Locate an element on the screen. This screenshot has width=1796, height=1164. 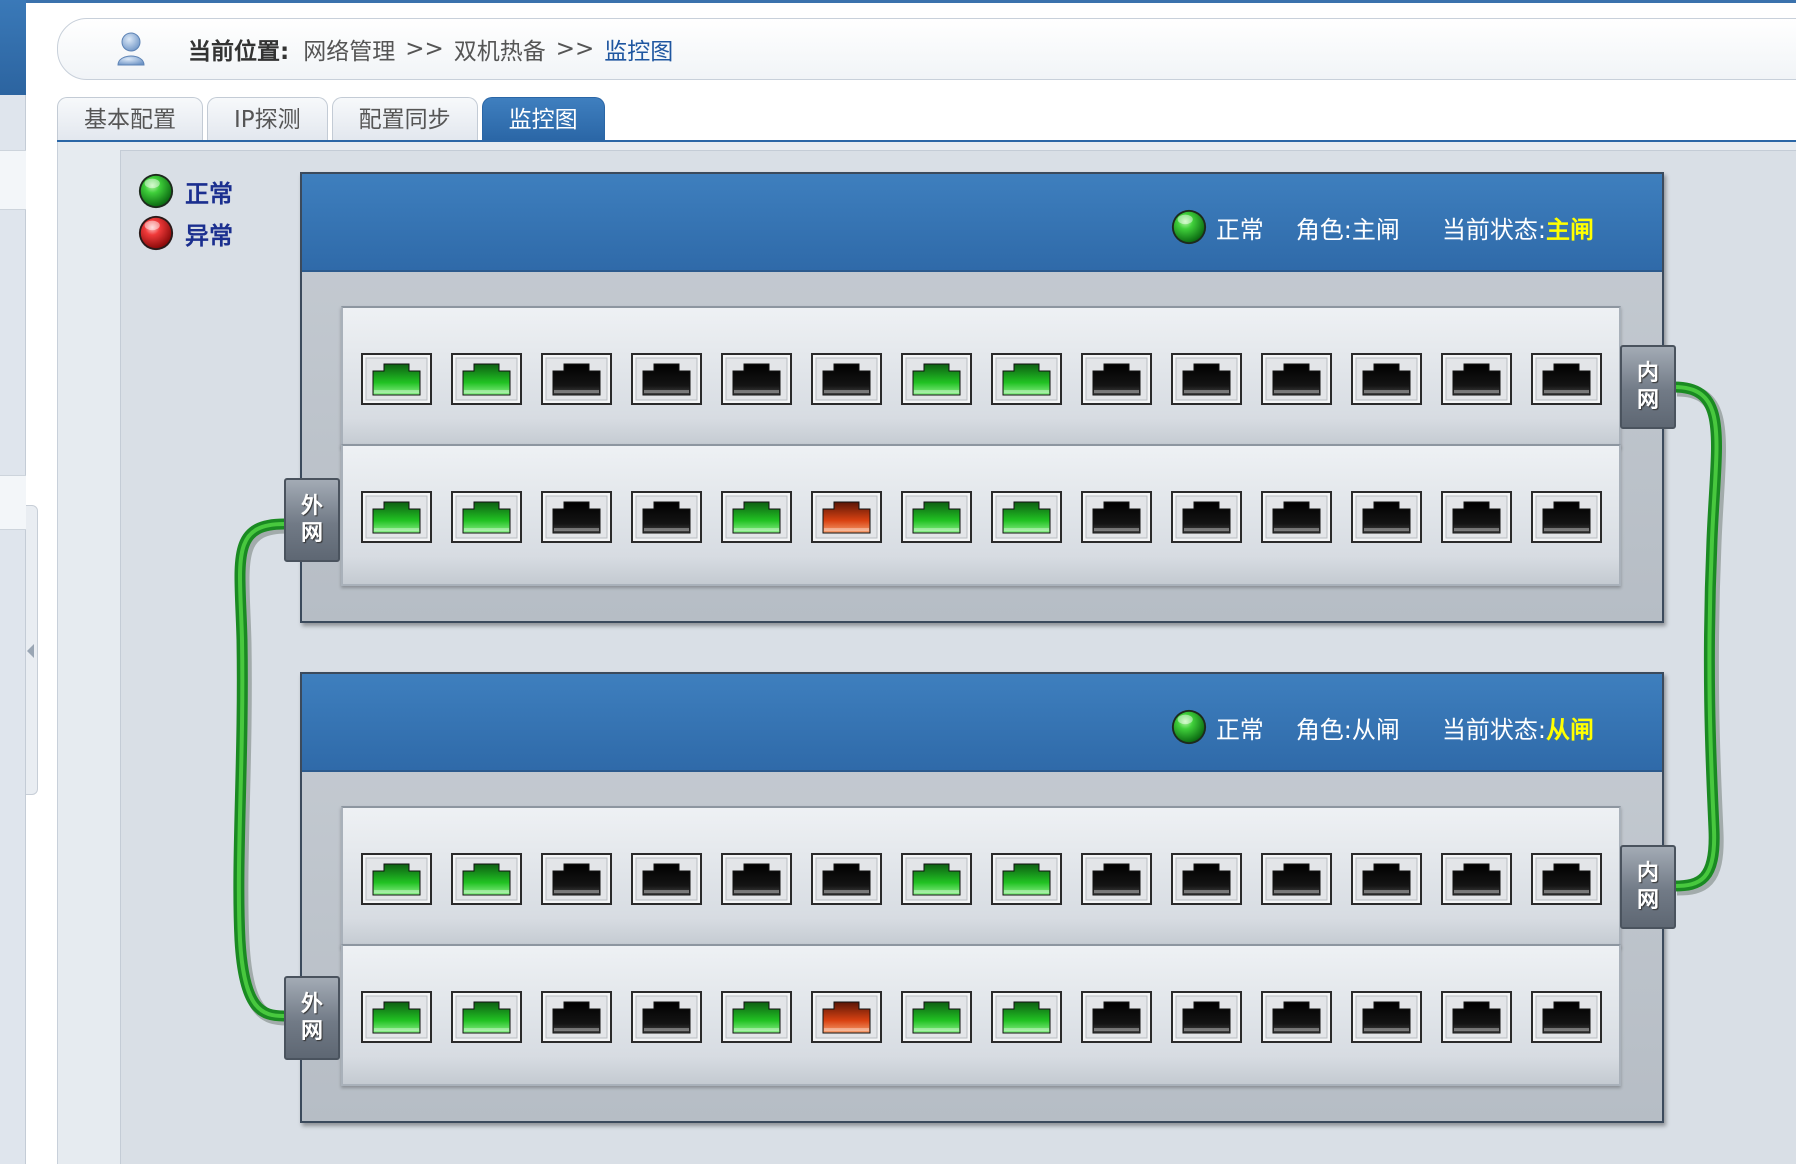
device-role: 角色:主闸 is located at coordinates (1347, 229).